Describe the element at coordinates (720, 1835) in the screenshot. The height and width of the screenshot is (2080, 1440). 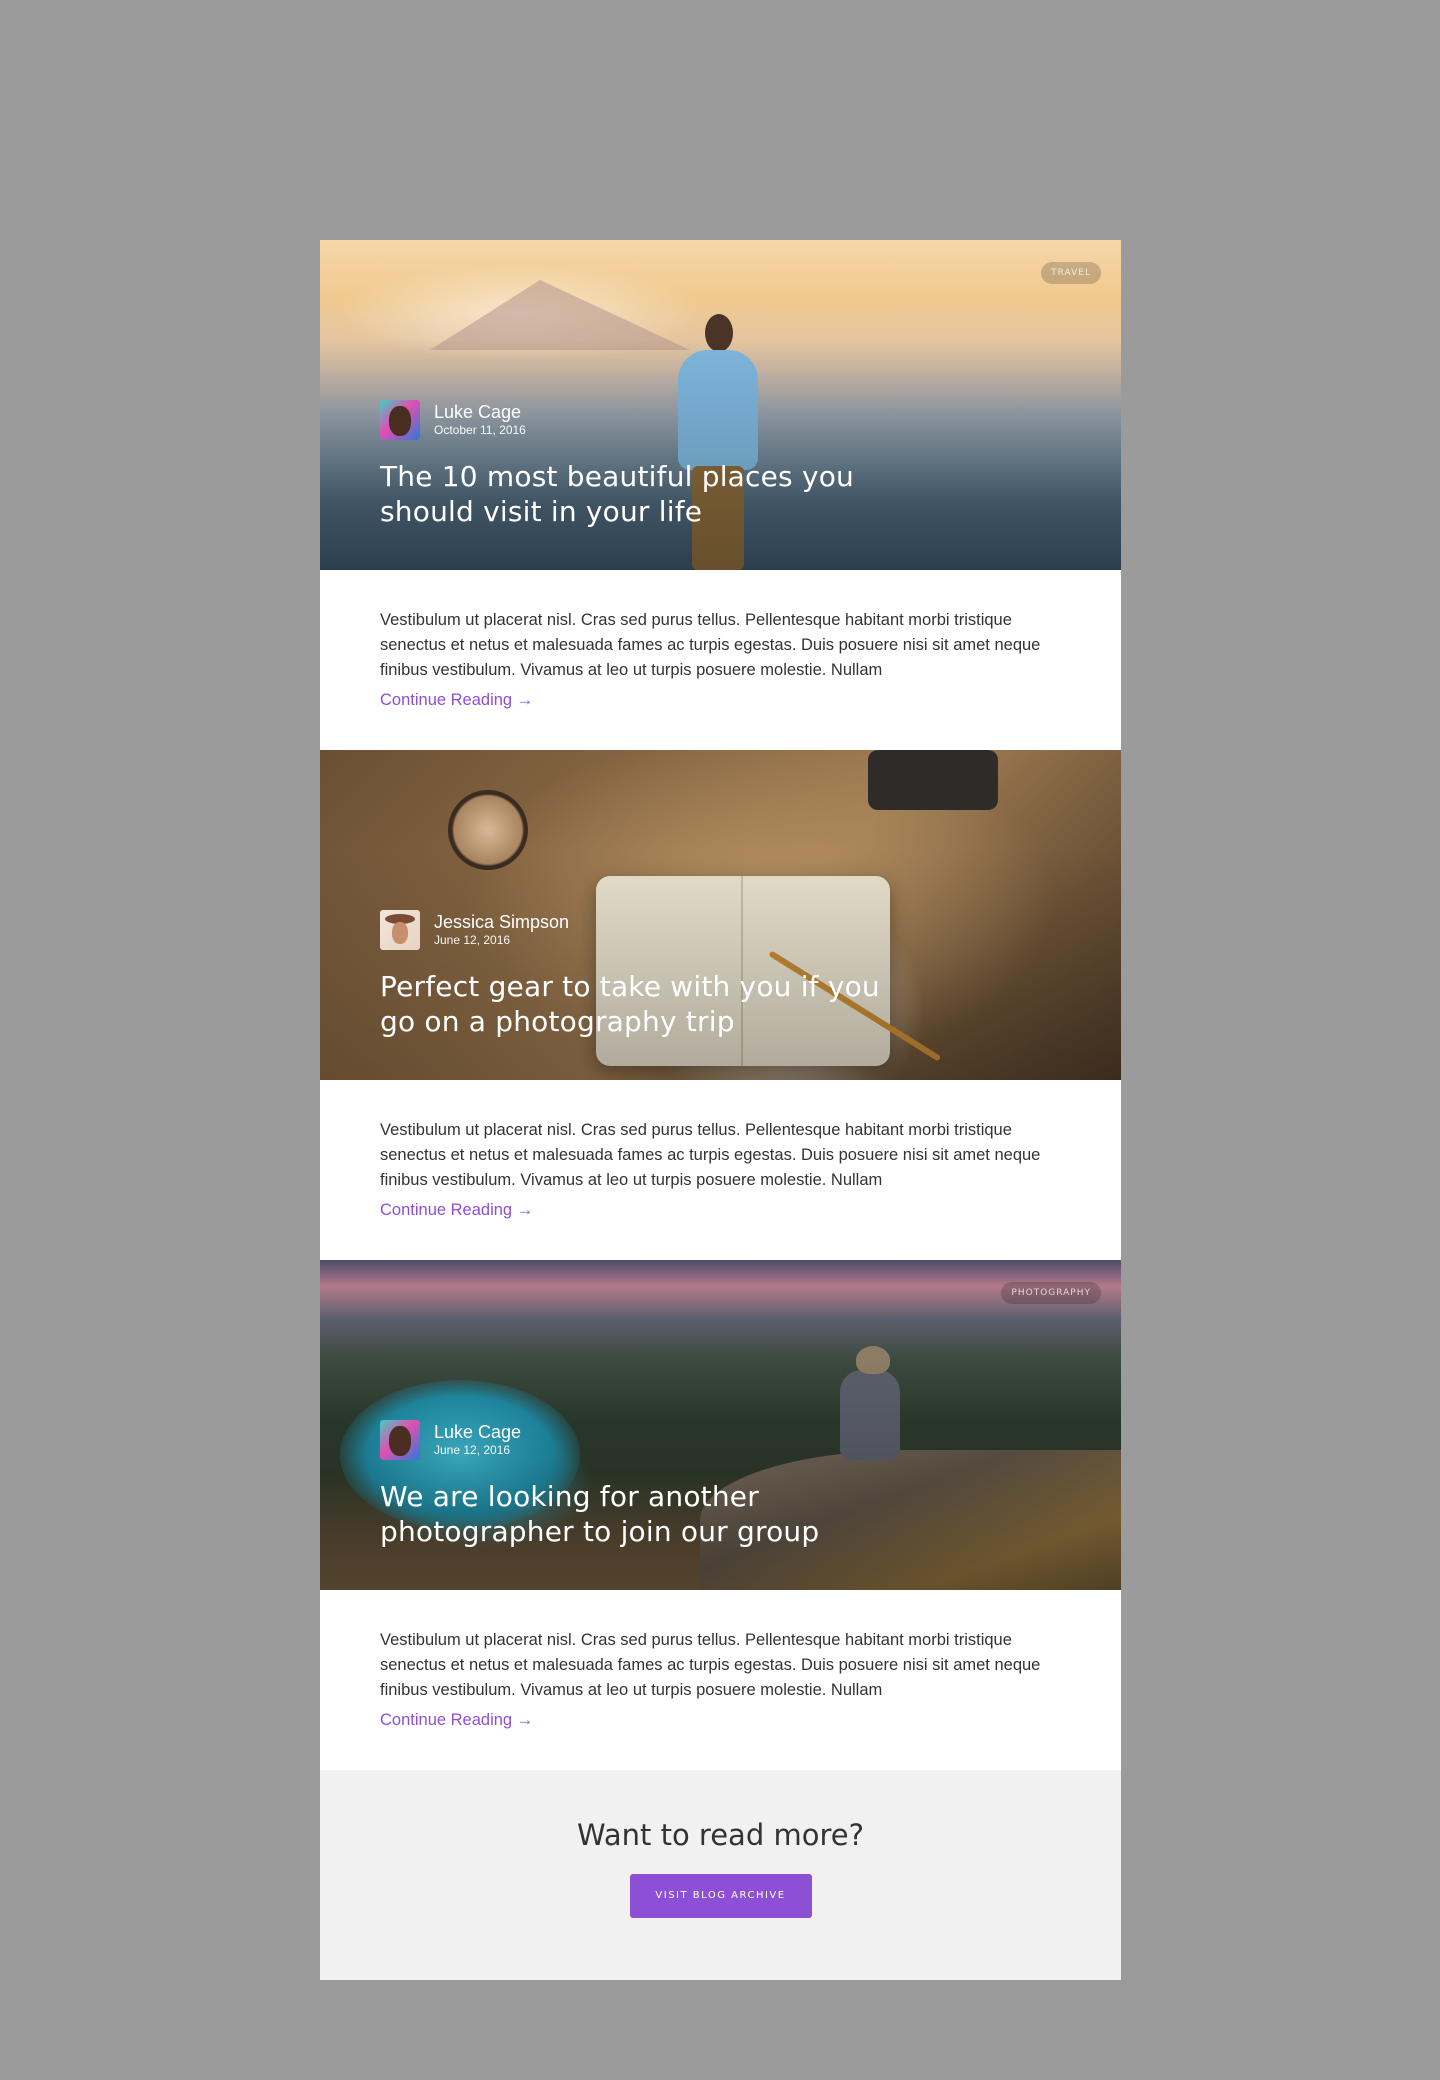
I see `read-more-title: Want to read more?` at that location.